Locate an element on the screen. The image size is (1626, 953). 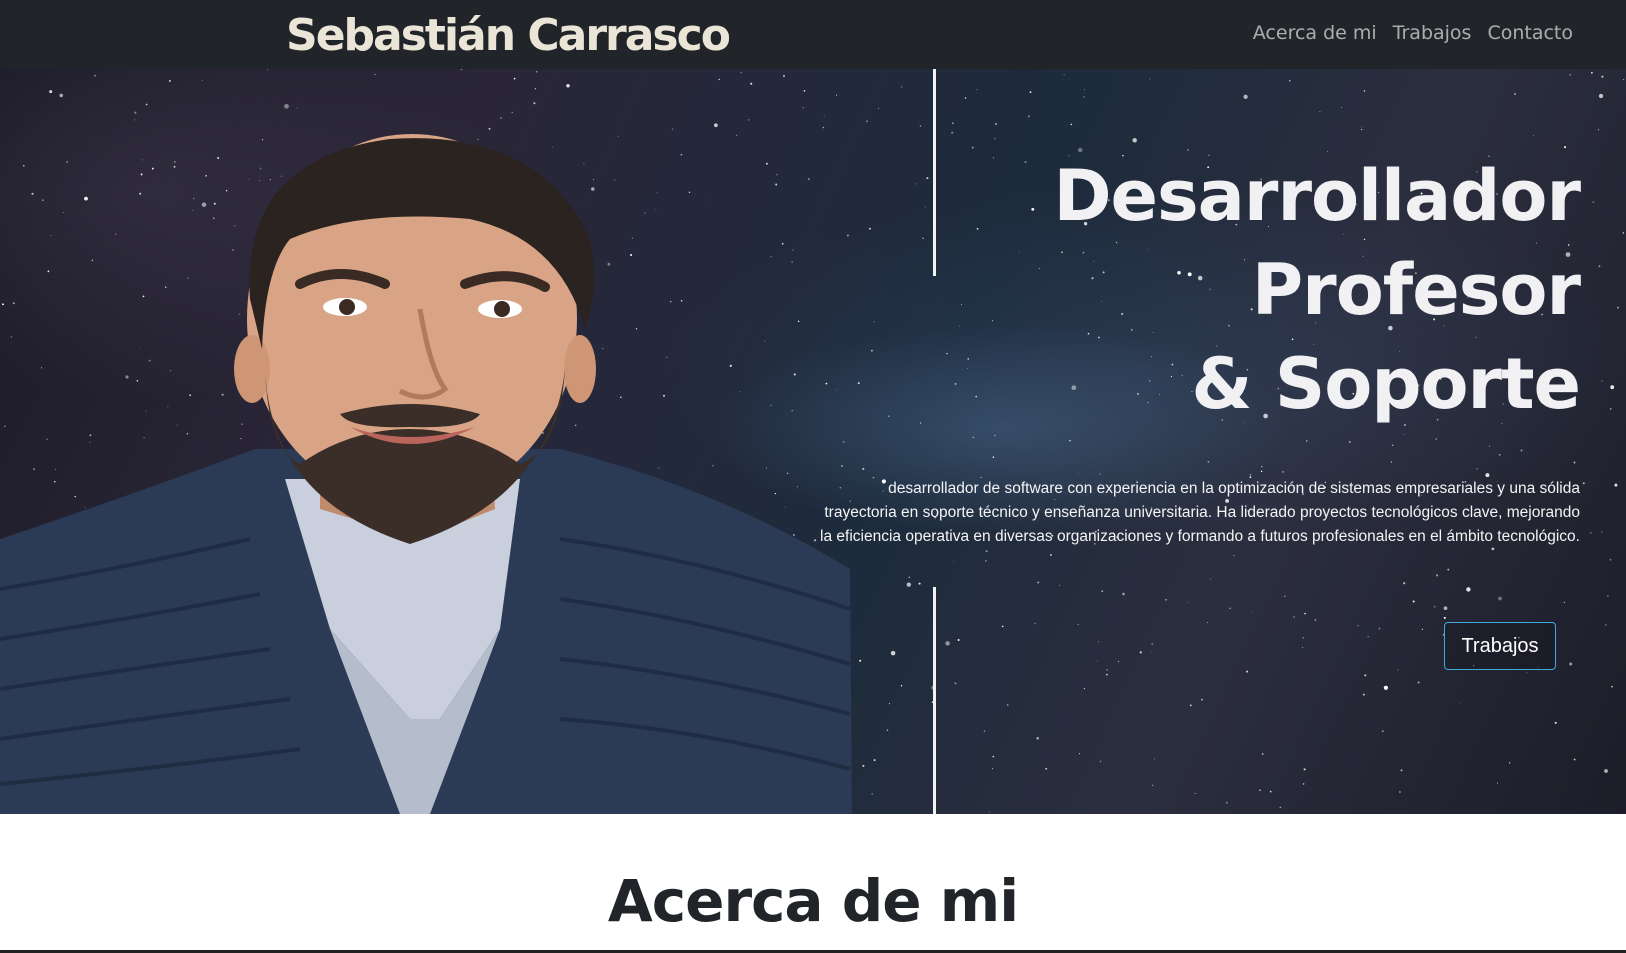
headline-line-3: & Soporte is located at coordinates (1386, 384).